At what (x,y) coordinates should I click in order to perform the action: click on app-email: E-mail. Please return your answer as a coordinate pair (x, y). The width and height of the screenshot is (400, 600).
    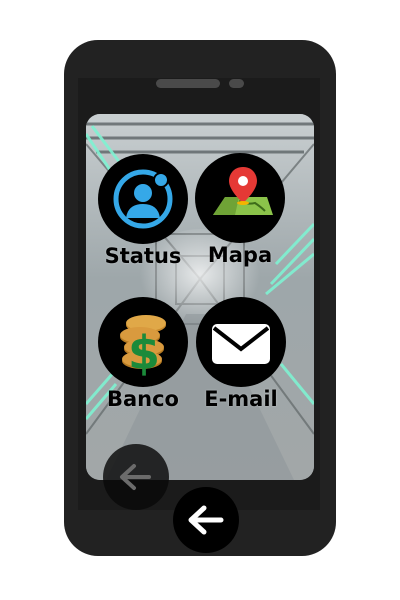
    Looking at the image, I should click on (241, 354).